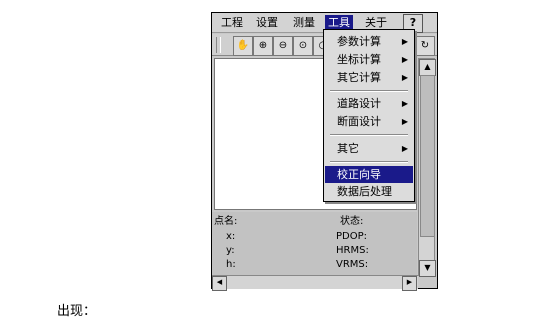 This screenshot has width=548, height=331. What do you see at coordinates (315, 283) in the screenshot?
I see `horizontal-scrollbar: ◀ ▶` at bounding box center [315, 283].